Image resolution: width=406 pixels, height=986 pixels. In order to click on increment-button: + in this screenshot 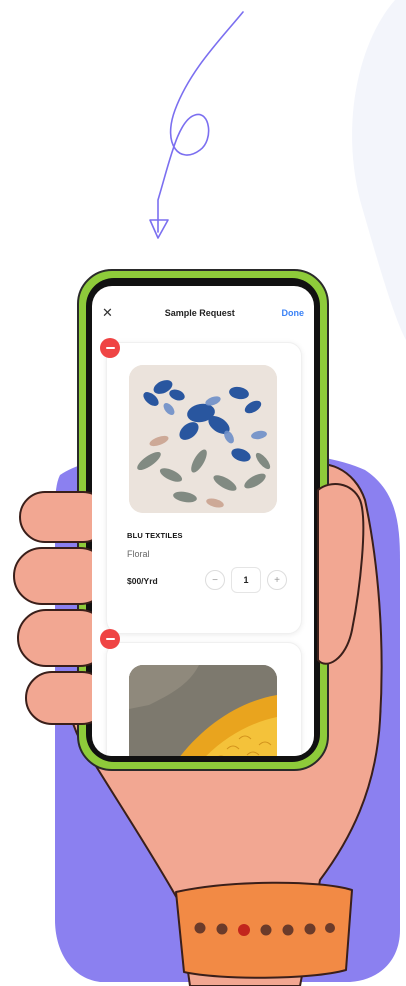, I will do `click(277, 580)`.